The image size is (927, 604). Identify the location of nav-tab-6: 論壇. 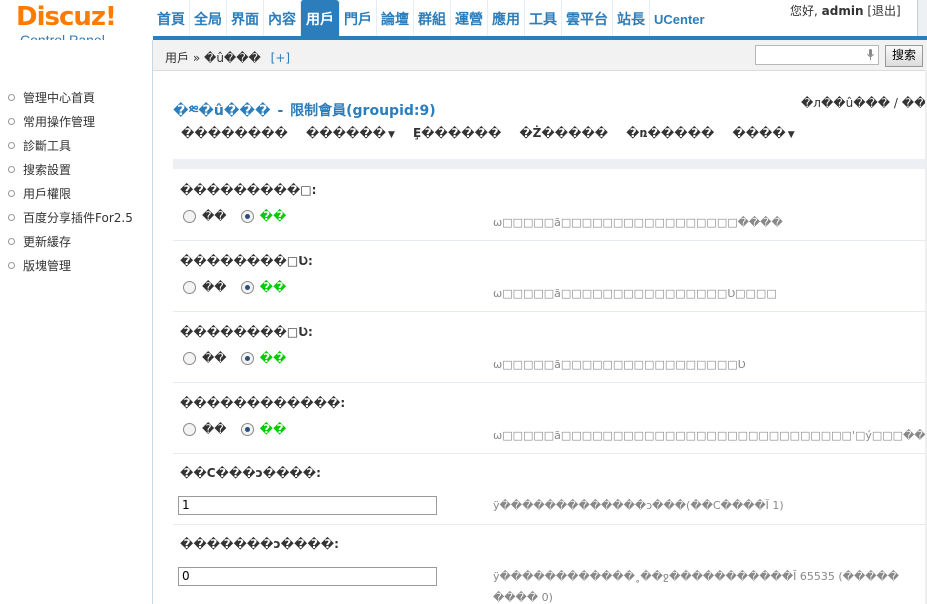
(394, 18).